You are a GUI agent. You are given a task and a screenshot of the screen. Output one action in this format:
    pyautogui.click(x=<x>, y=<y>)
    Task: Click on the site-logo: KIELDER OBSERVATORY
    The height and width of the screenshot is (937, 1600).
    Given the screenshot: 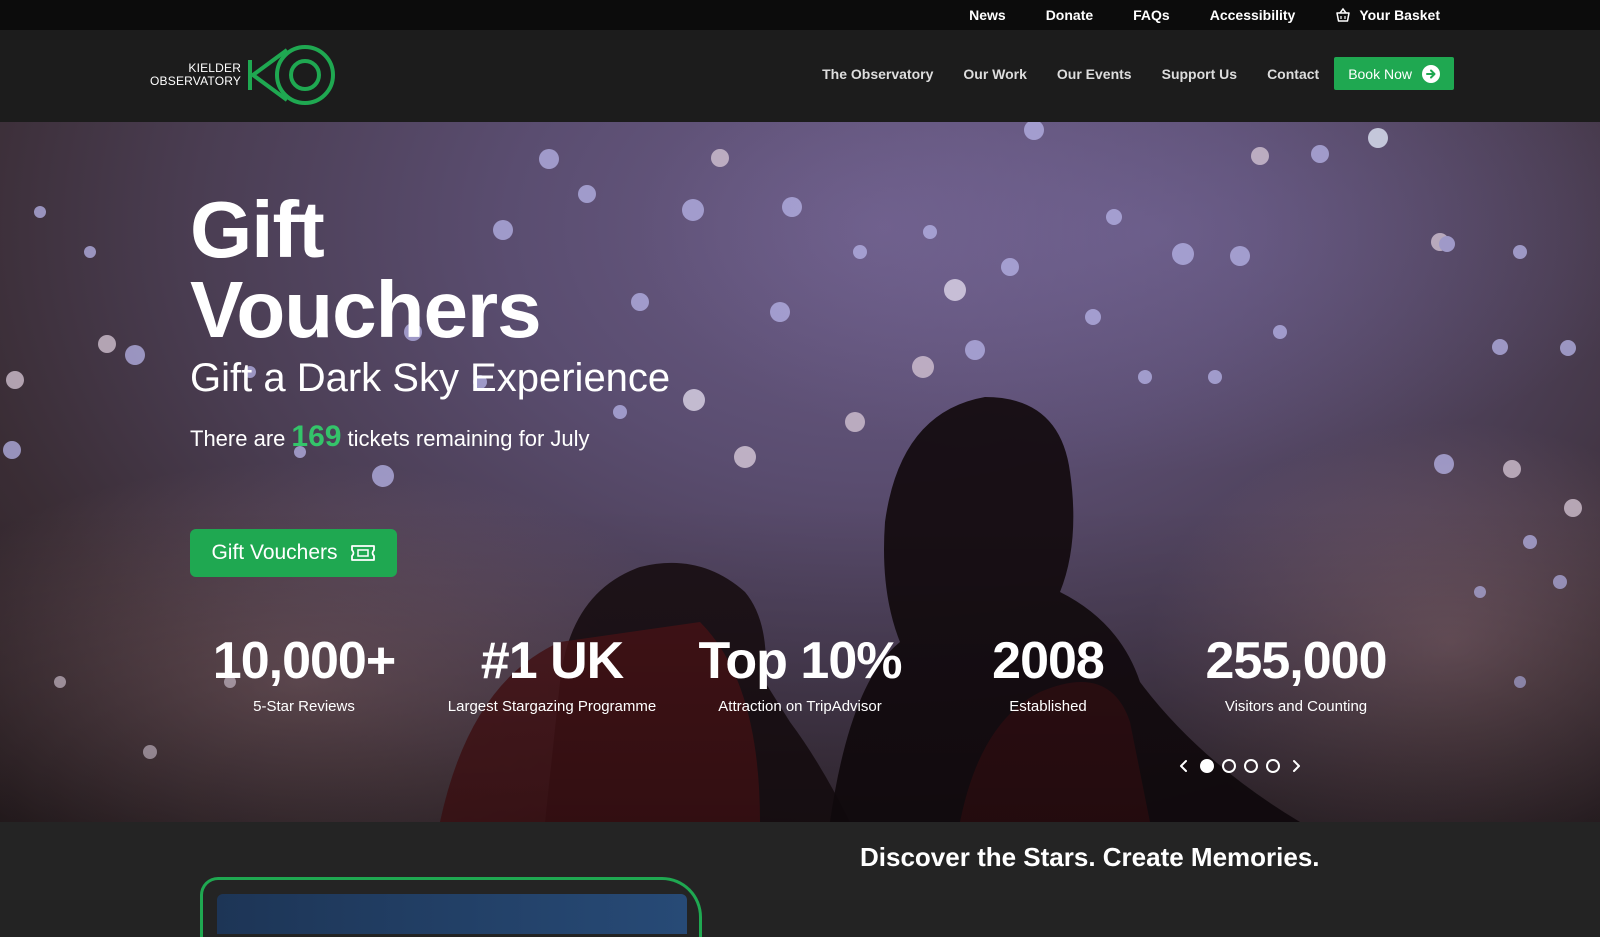 What is the action you would take?
    pyautogui.click(x=243, y=75)
    